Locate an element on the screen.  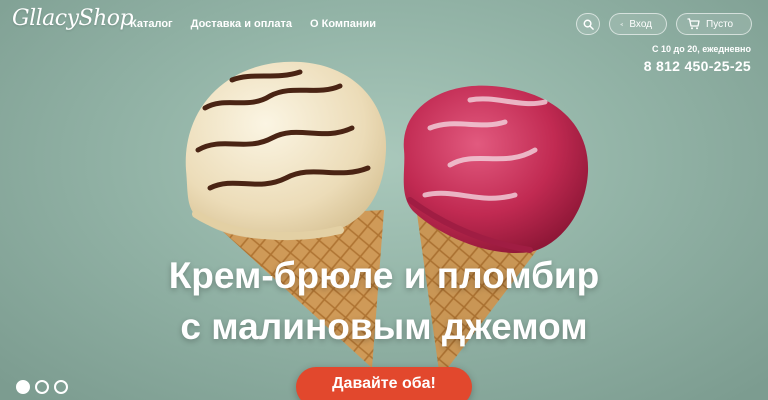
slider-pagination is located at coordinates (42, 387).